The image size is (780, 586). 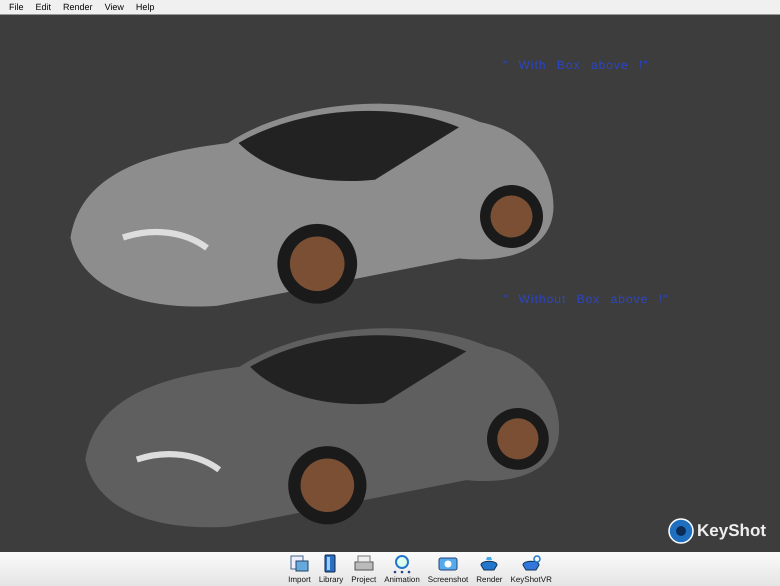 What do you see at coordinates (585, 299) in the screenshot?
I see `annotation-text: " Without Box above !"` at bounding box center [585, 299].